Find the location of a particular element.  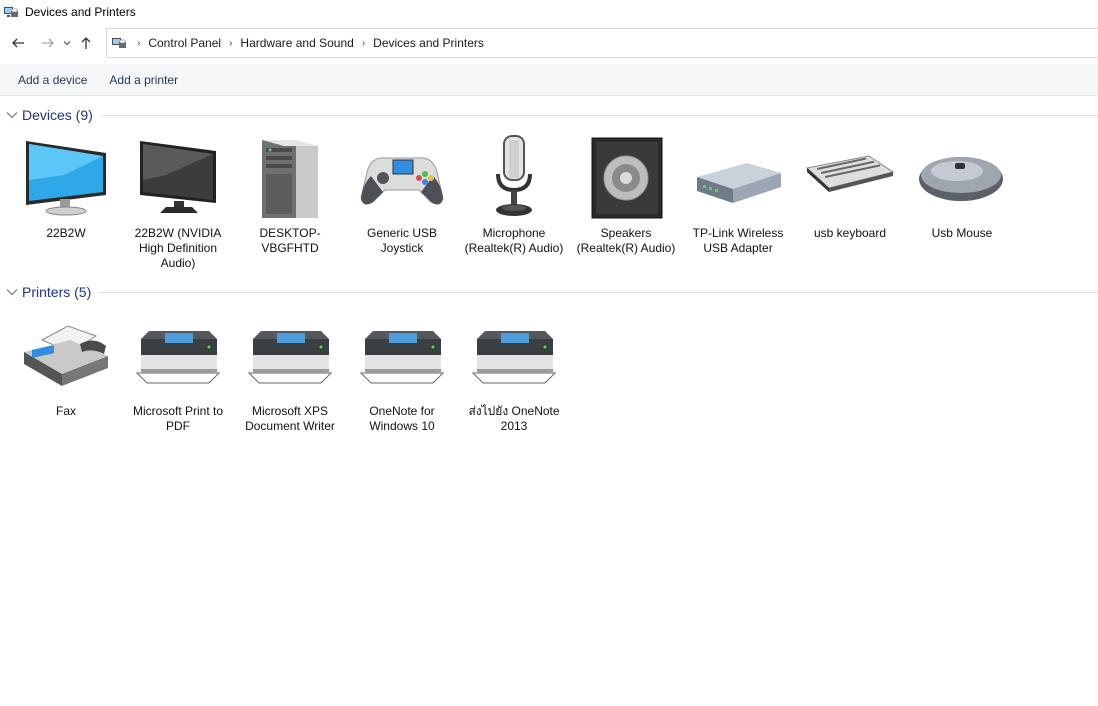

printers-group-title: Printers (5) is located at coordinates (57, 292).